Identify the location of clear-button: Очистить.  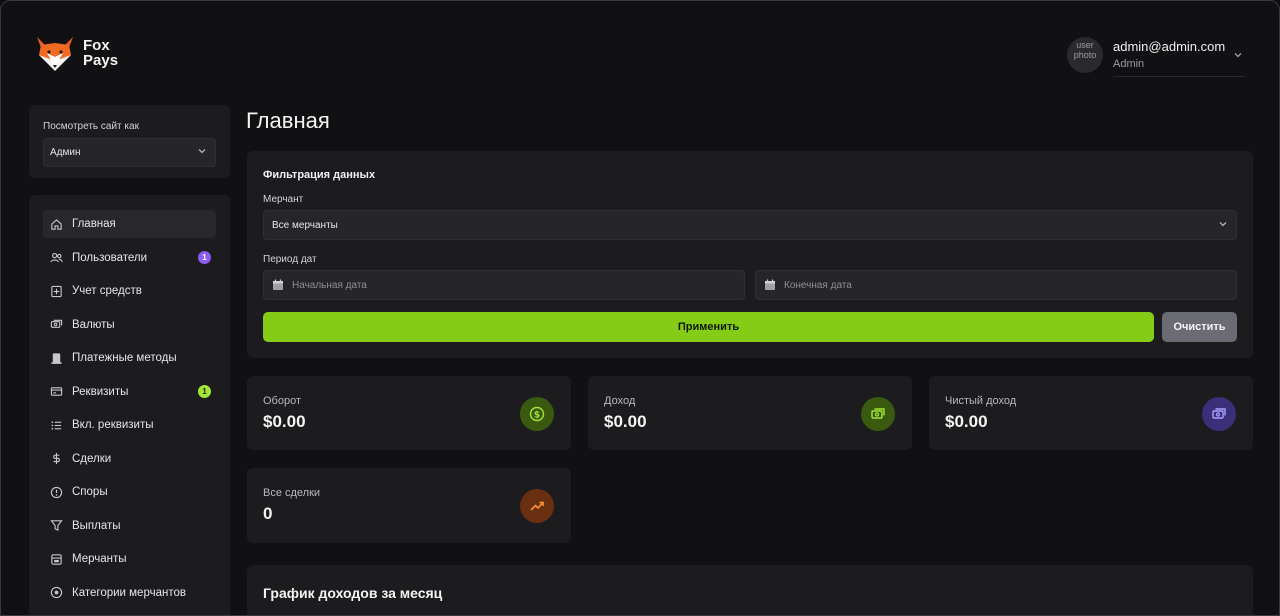
(1199, 327).